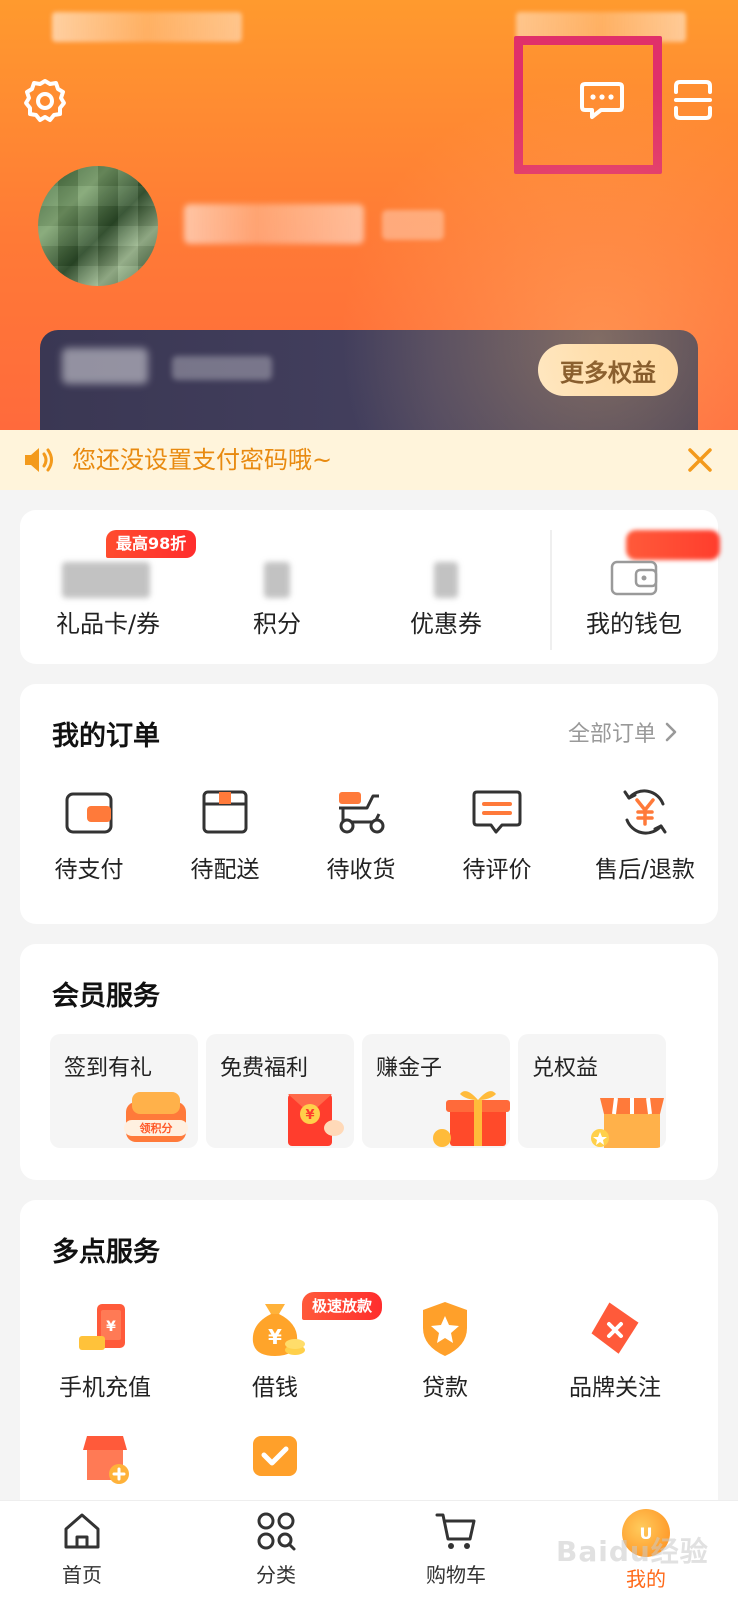  I want to click on asset-label: 积分, so click(277, 624).